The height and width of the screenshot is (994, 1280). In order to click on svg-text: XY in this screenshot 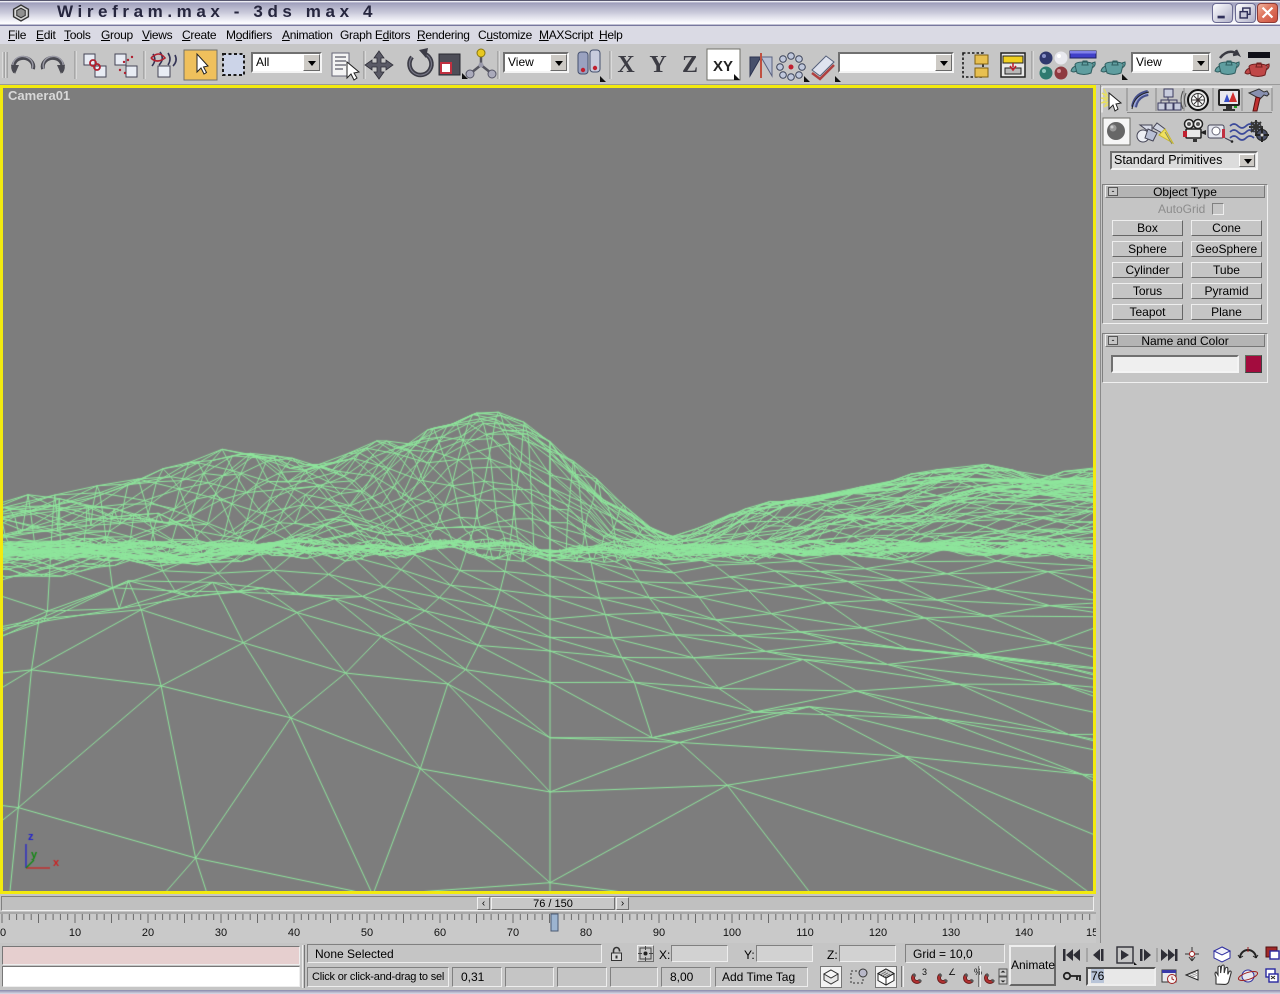, I will do `click(723, 66)`.